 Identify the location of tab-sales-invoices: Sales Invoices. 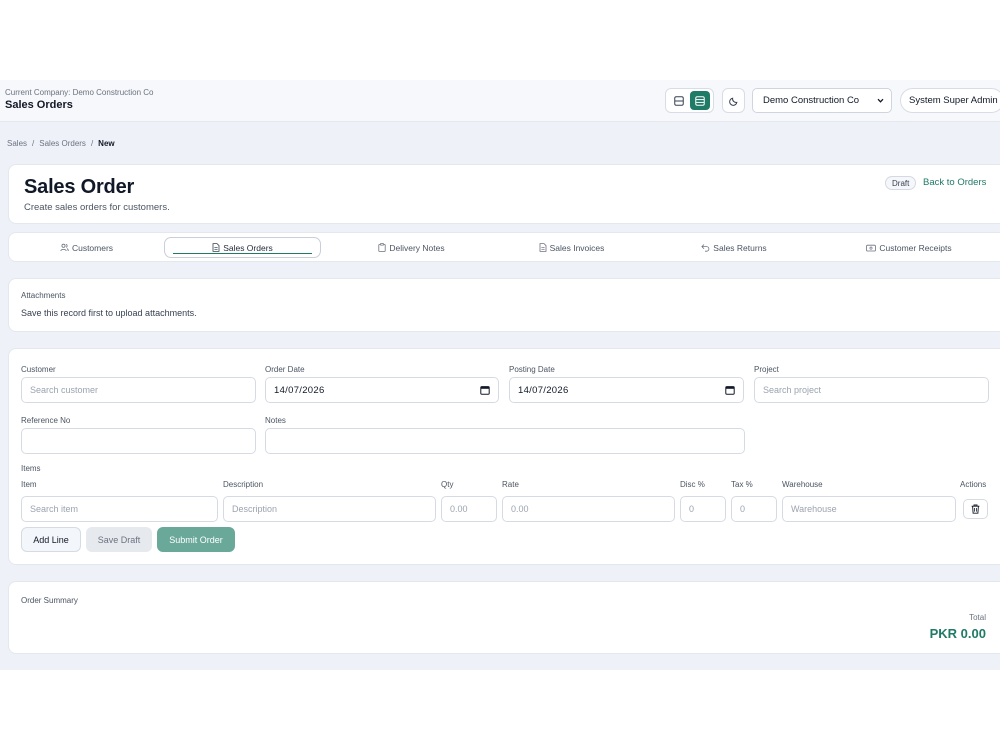
(571, 247).